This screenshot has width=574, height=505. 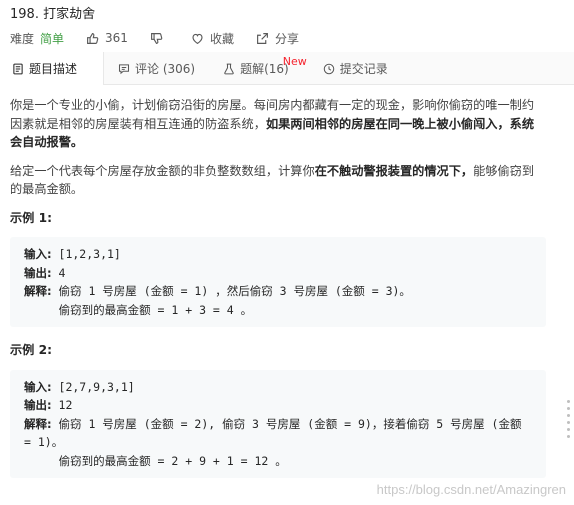 What do you see at coordinates (231, 291) in the screenshot?
I see `explain-value: 偷窃 1 号房屋 (金额 = 1) ，然后偷窃 3 号房屋 (金额 = 3)。` at bounding box center [231, 291].